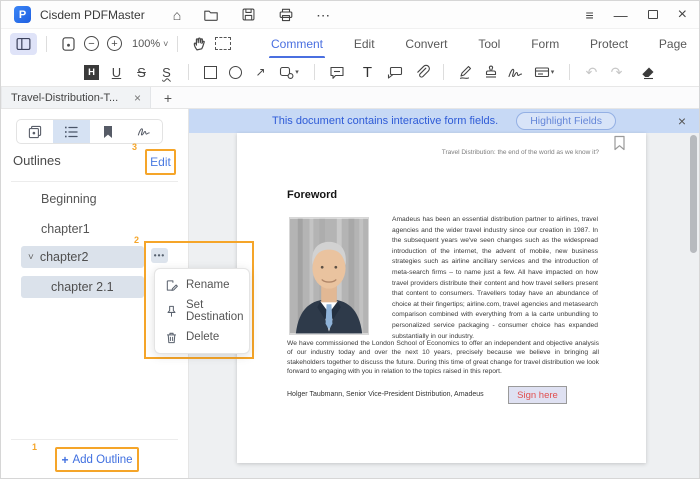  I want to click on thumbnails-panel-icon, so click(35, 131).